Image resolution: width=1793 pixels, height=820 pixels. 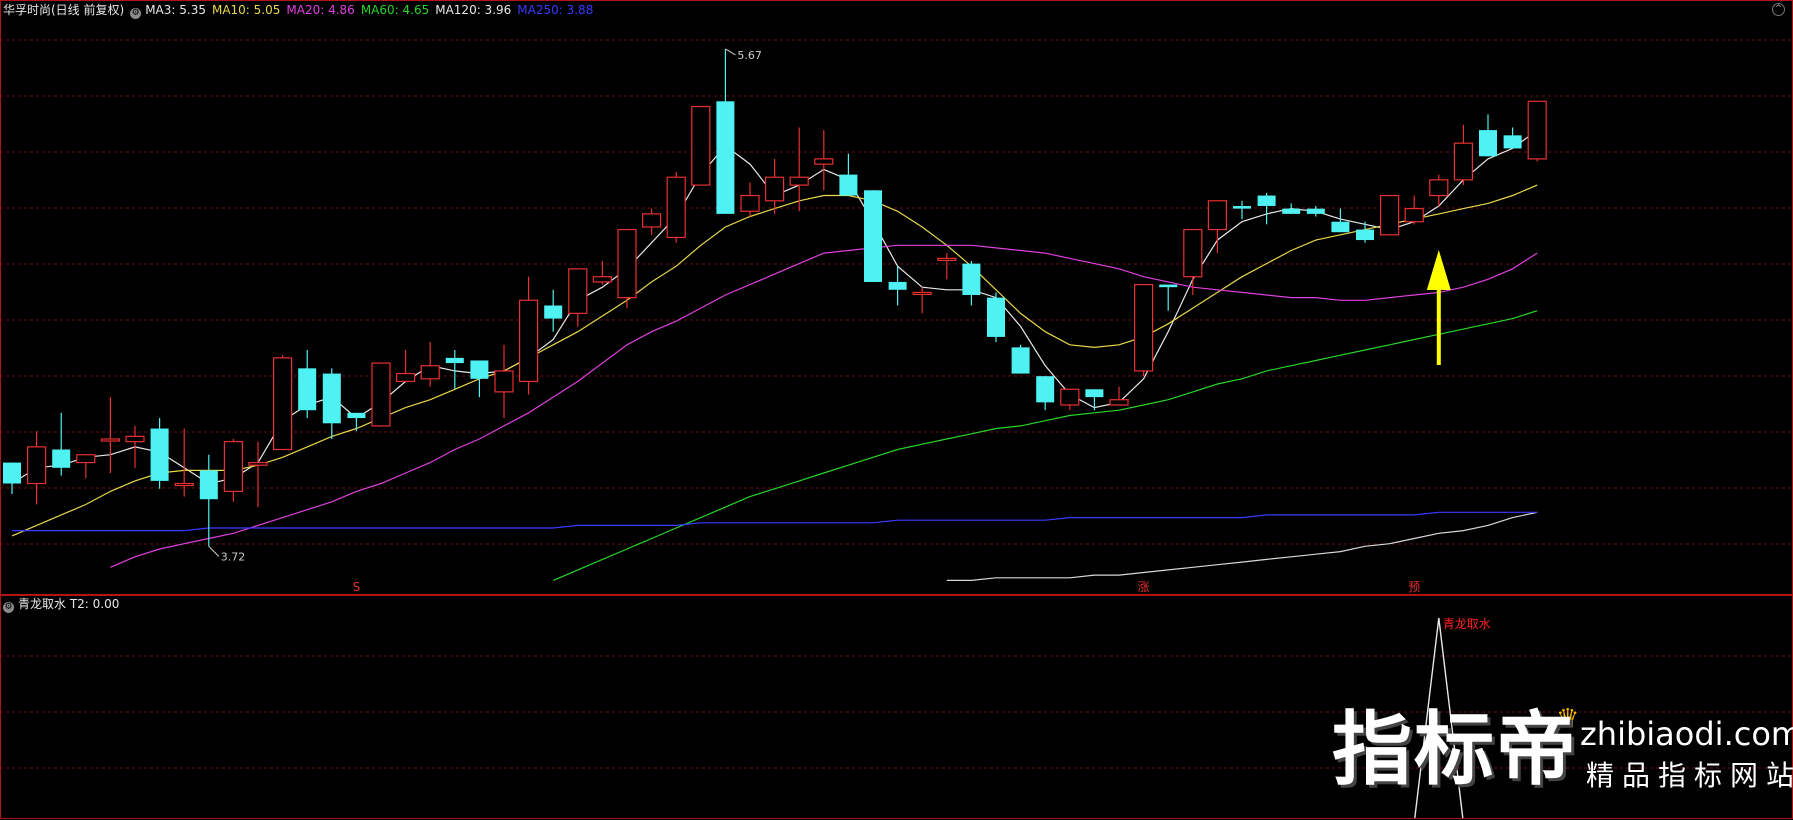 I want to click on signal-marker: 涨, so click(x=1144, y=586).